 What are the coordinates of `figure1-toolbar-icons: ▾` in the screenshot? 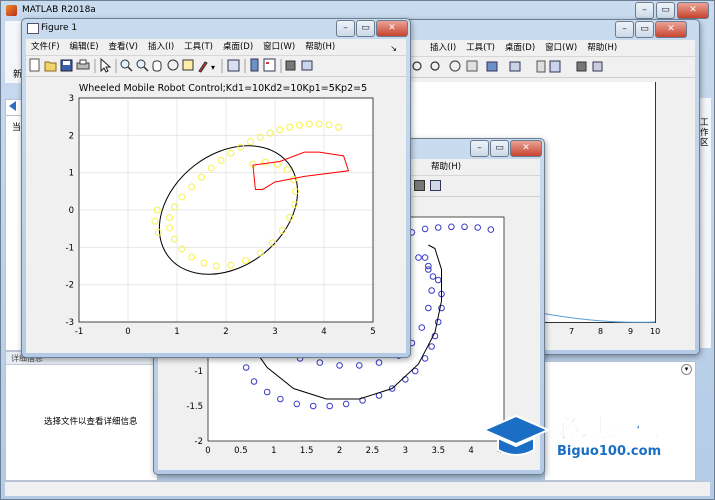 It's located at (171, 65).